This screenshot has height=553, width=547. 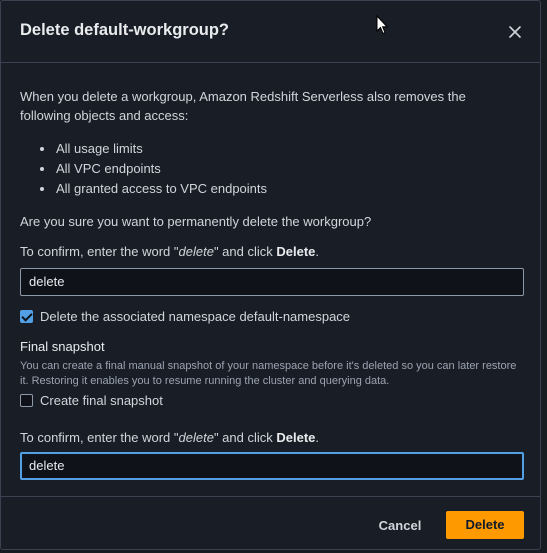 I want to click on confirm-input-1: delete, so click(x=272, y=282).